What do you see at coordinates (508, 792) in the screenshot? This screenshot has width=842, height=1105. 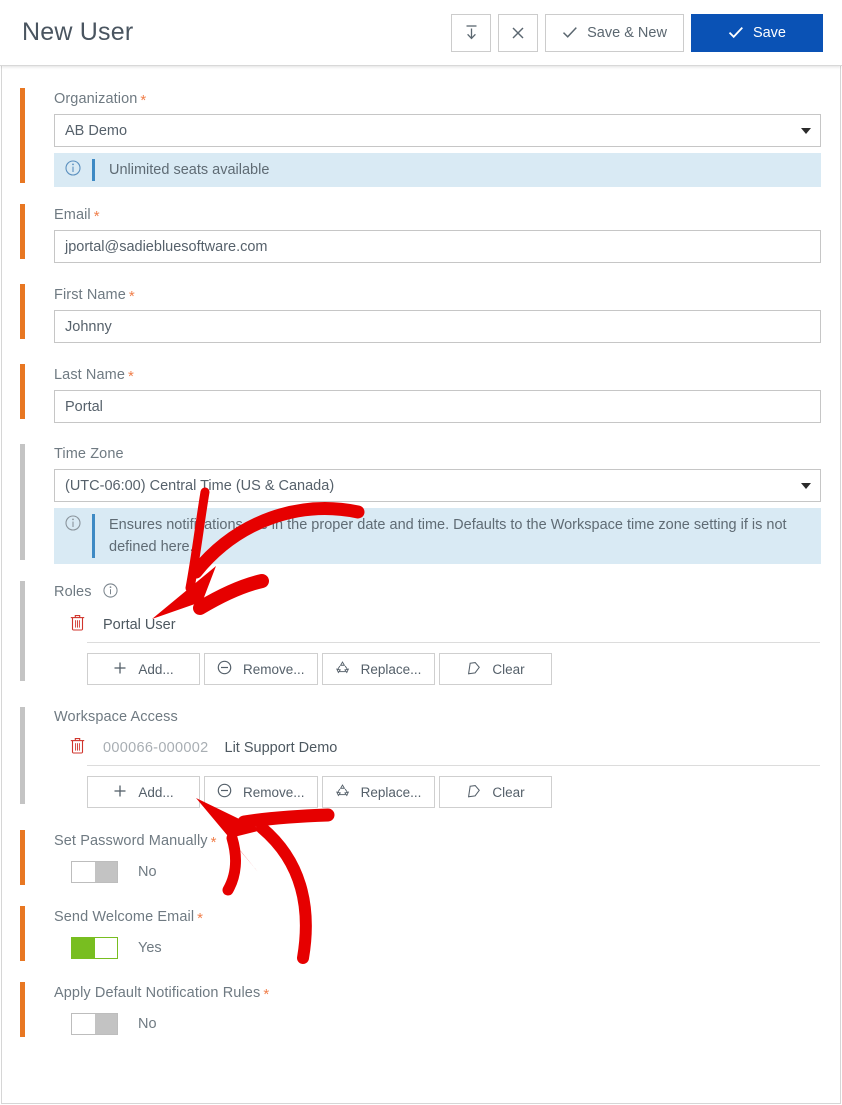 I see `workspace-clear-label: Clear` at bounding box center [508, 792].